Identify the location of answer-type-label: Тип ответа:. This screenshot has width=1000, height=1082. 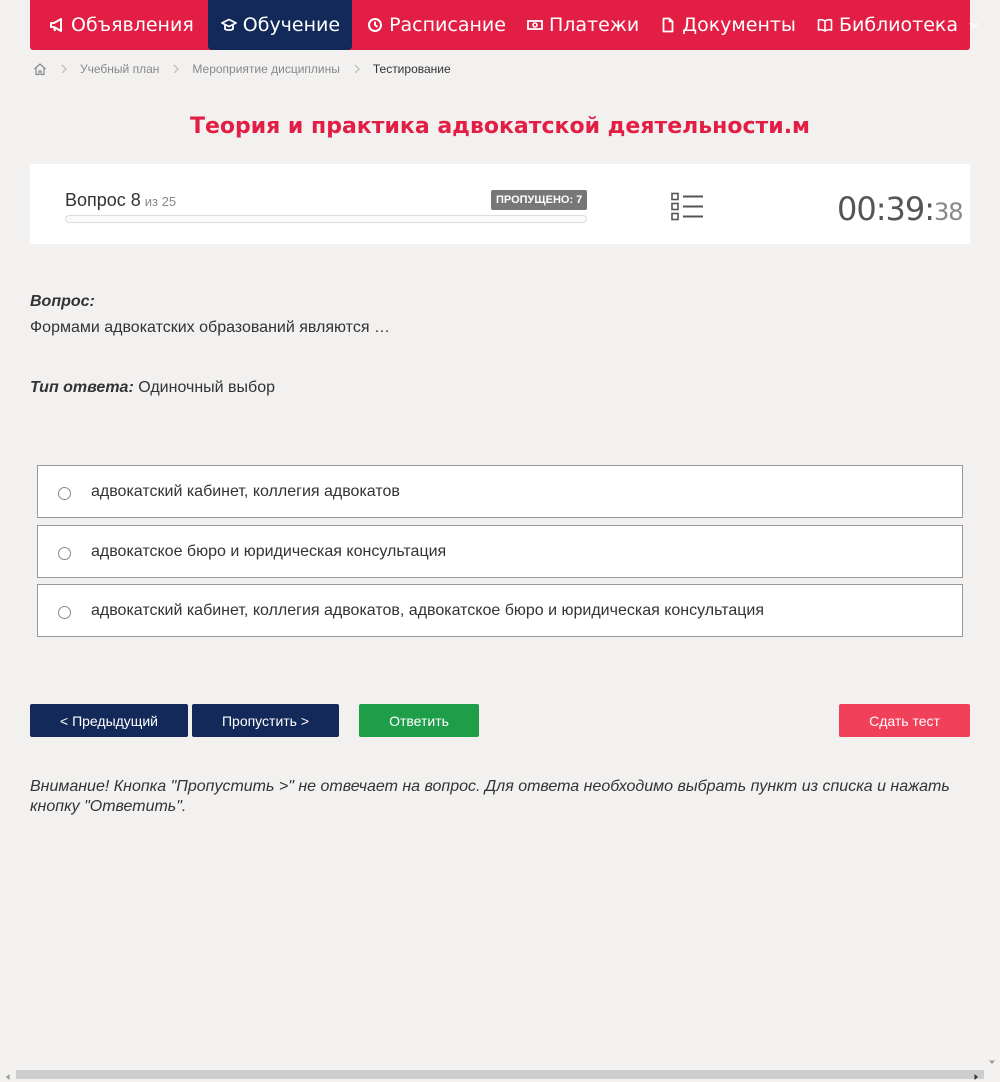
(82, 387).